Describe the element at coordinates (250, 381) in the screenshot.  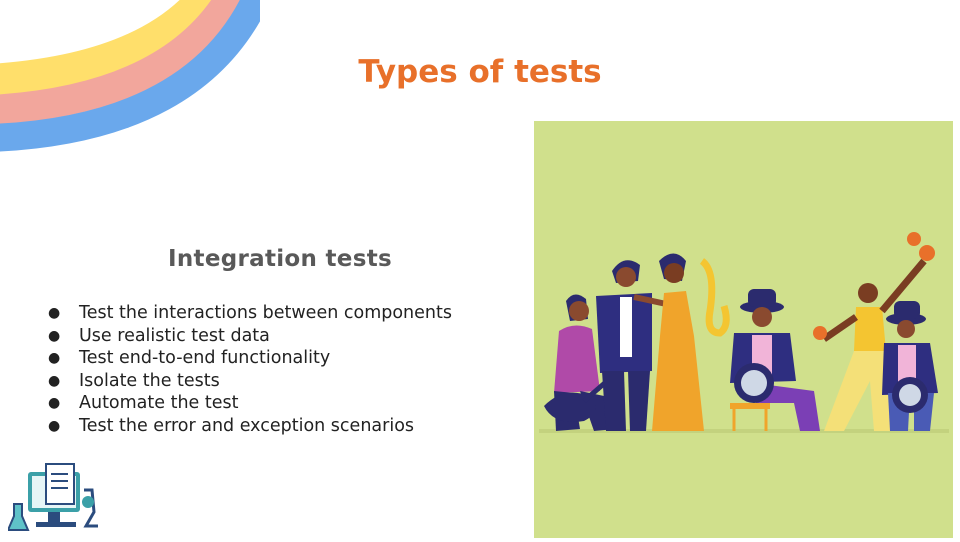
I see `bullet-item: ● Isolate the tests` at that location.